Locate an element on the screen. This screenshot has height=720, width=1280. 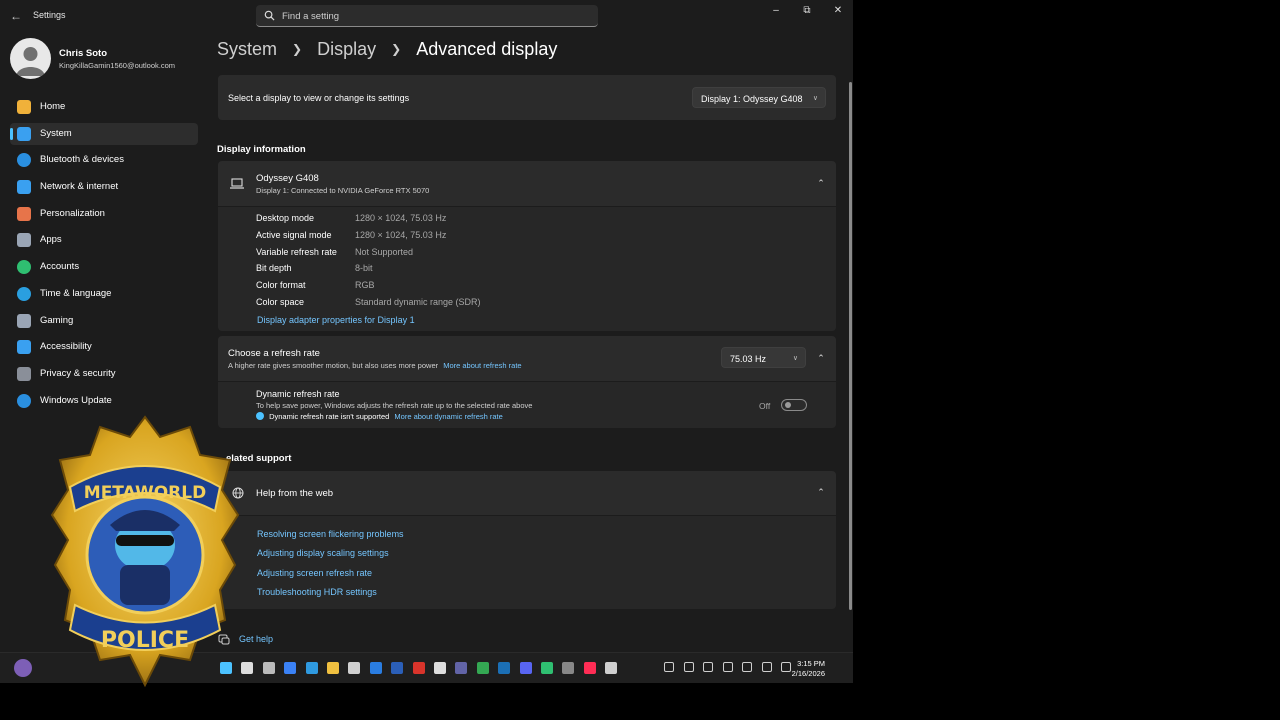
sidebar-item-apps: Apps is located at coordinates (104, 240).